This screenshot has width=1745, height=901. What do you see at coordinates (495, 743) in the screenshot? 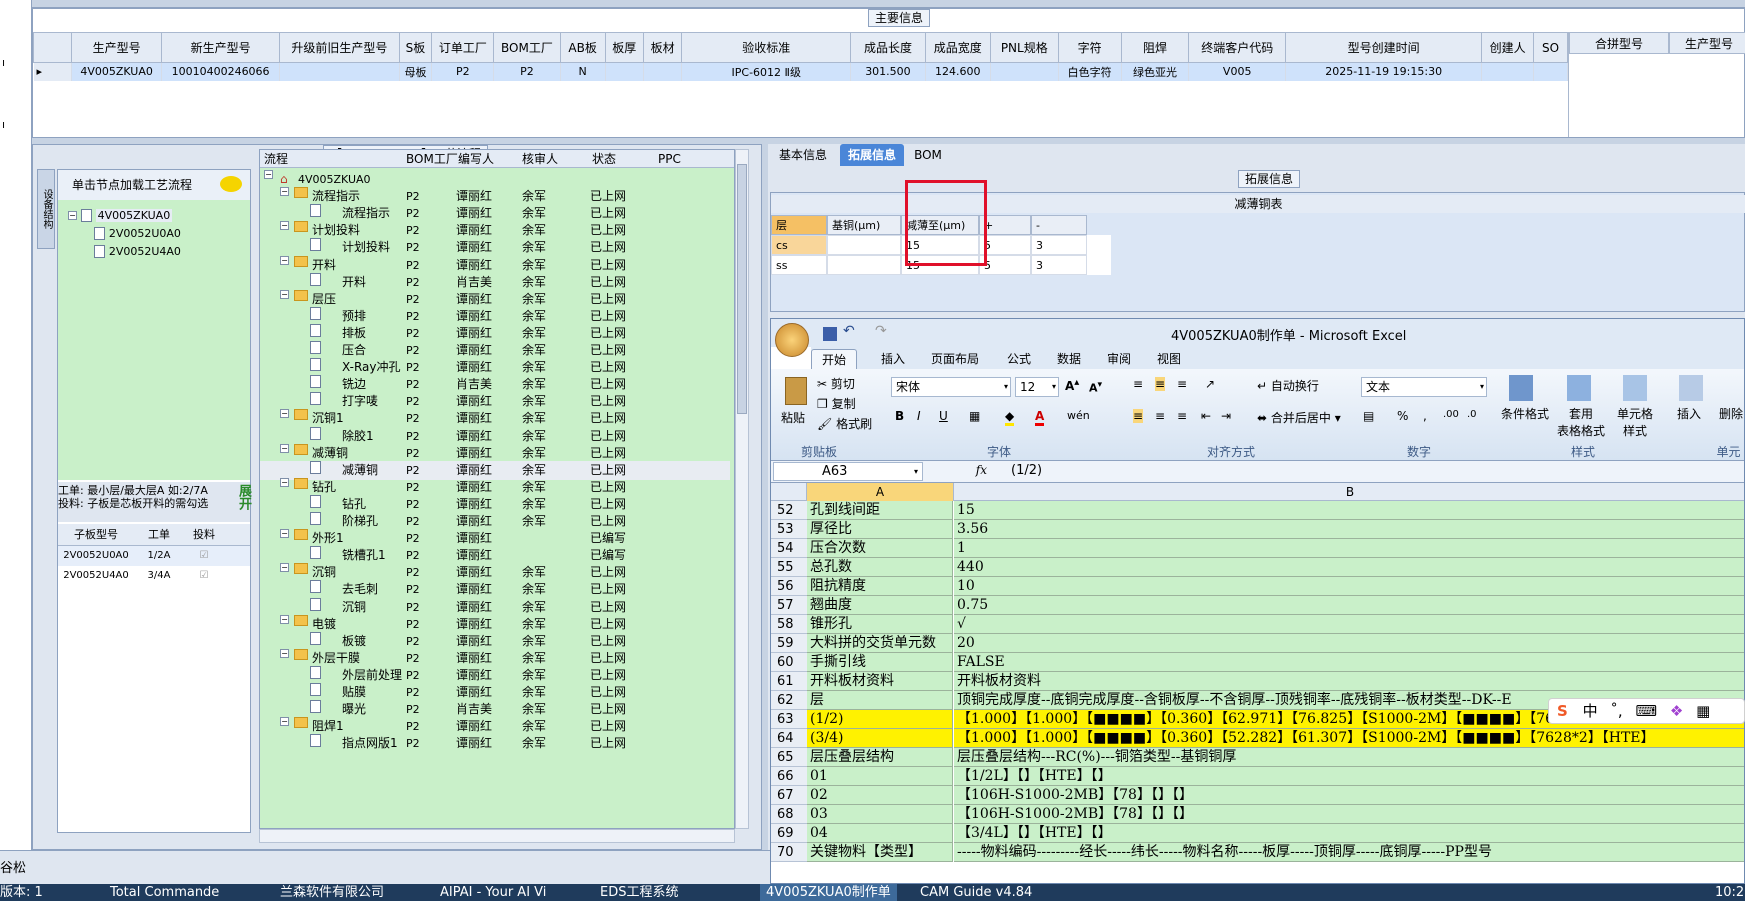
I see `tree-row: 指点网版1 P2 谭丽红 余军 已上网` at bounding box center [495, 743].